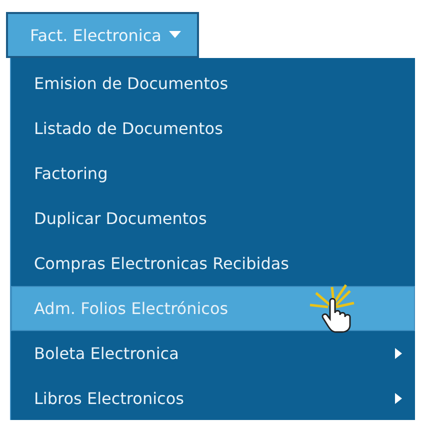 The height and width of the screenshot is (421, 423). I want to click on menu-item: Boleta Electronica, so click(213, 353).